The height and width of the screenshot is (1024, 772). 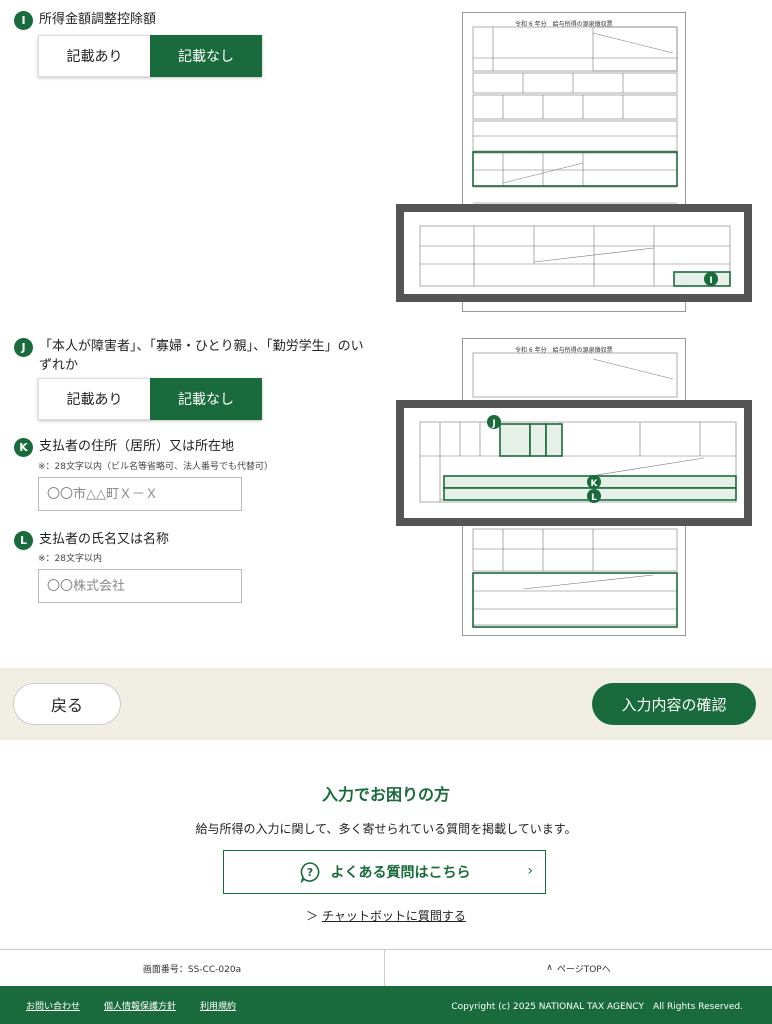 I want to click on zoom-marker-i: I, so click(x=710, y=281).